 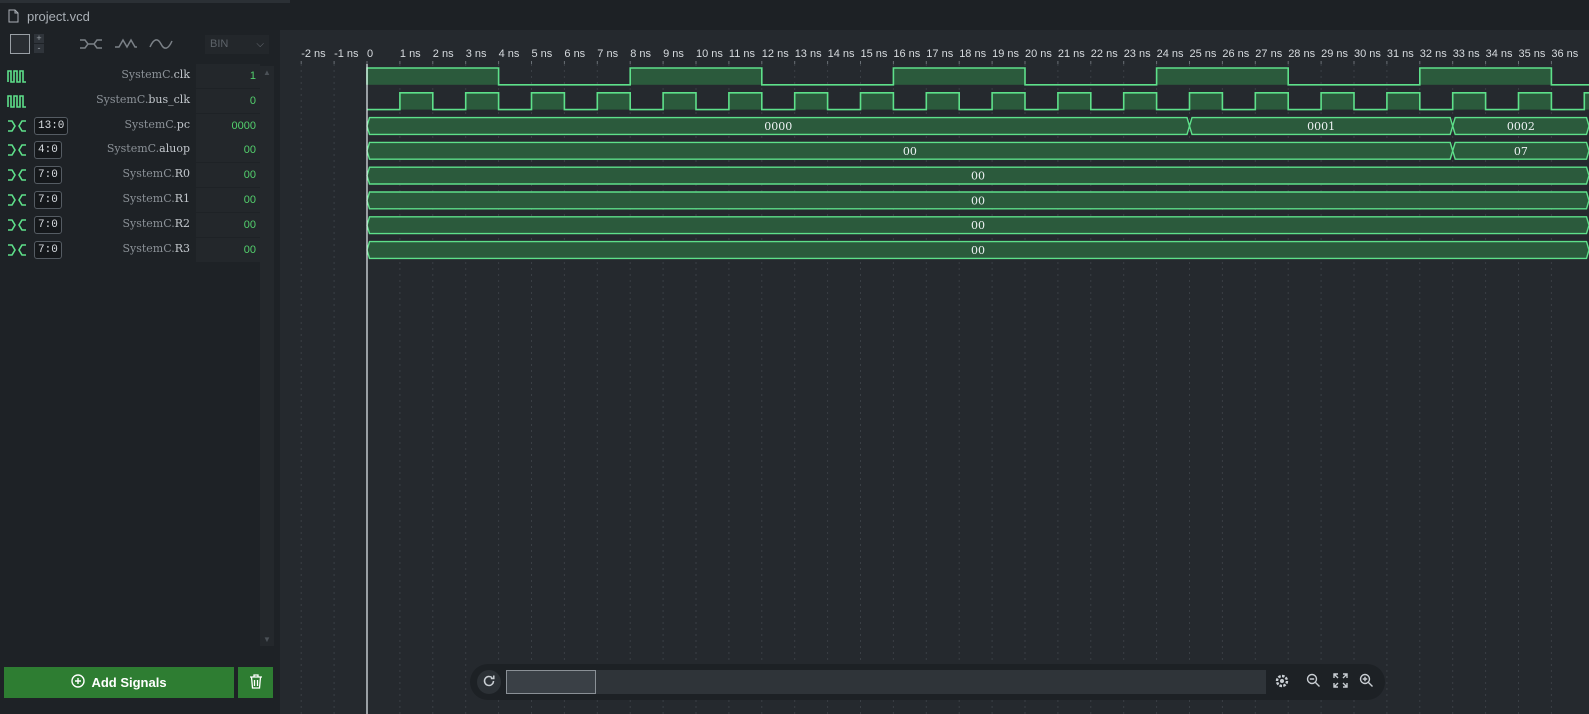 What do you see at coordinates (1400, 54) in the screenshot?
I see `time-tick-label: 31 ns` at bounding box center [1400, 54].